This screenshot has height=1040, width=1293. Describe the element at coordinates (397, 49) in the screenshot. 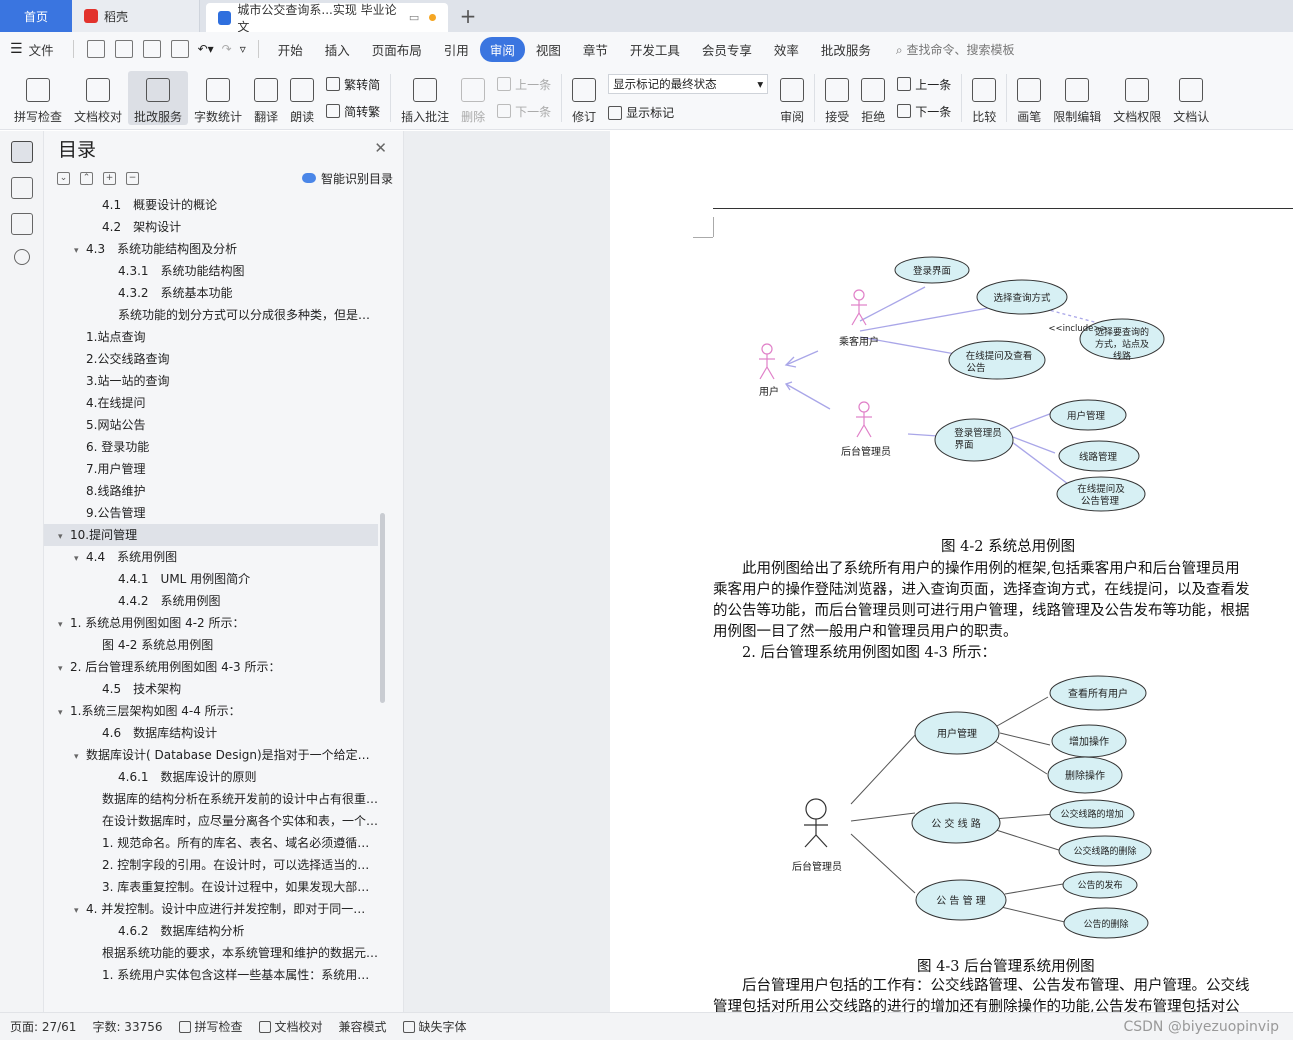

I see `menu-layout: 页面布局` at that location.